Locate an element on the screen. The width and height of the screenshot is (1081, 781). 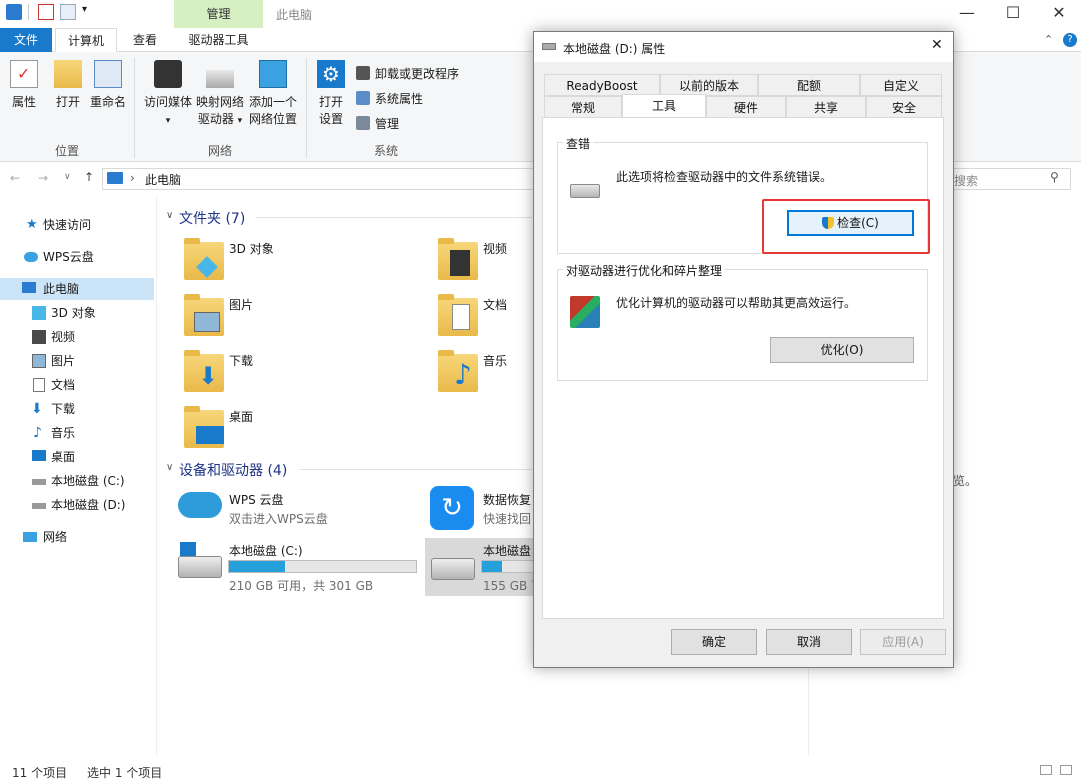
ok-button: 确定 is located at coordinates (714, 642).